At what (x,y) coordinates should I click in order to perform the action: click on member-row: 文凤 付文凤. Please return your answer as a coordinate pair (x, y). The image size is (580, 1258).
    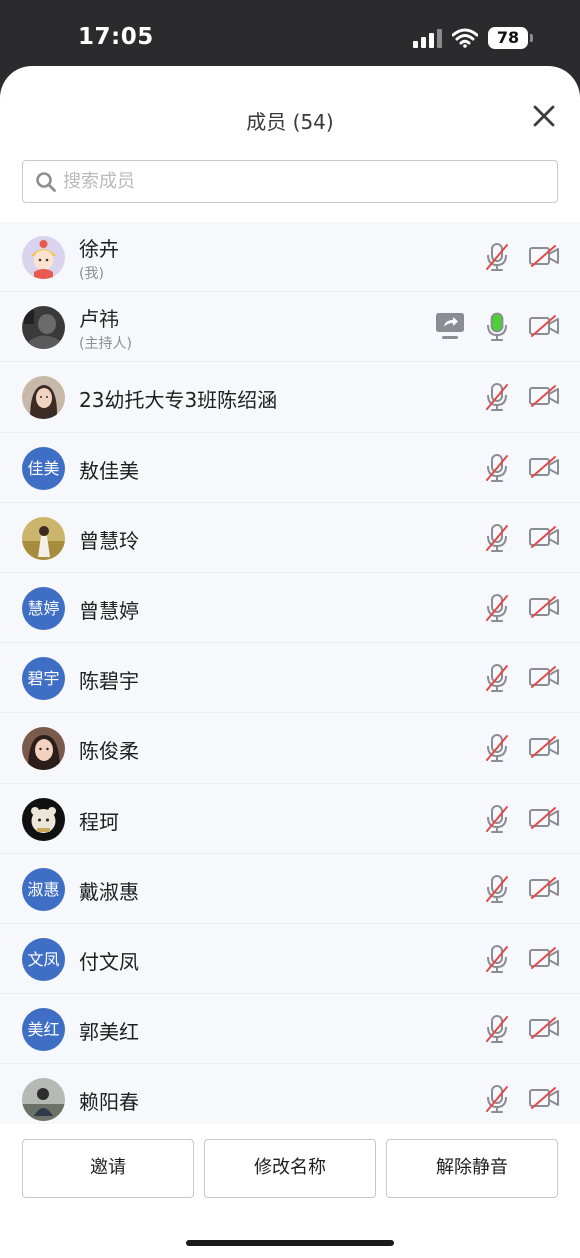
    Looking at the image, I should click on (290, 959).